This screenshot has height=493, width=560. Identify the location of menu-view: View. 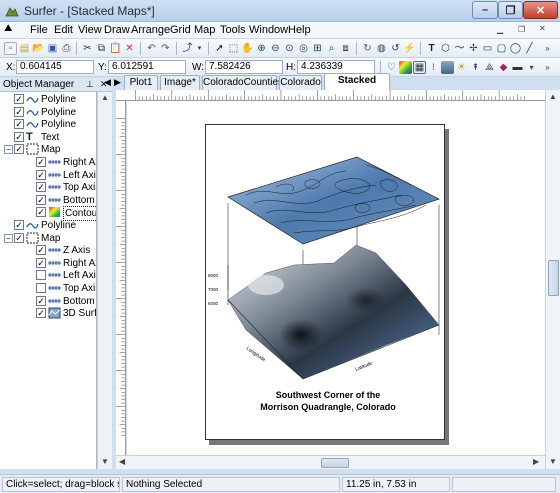
(90, 30).